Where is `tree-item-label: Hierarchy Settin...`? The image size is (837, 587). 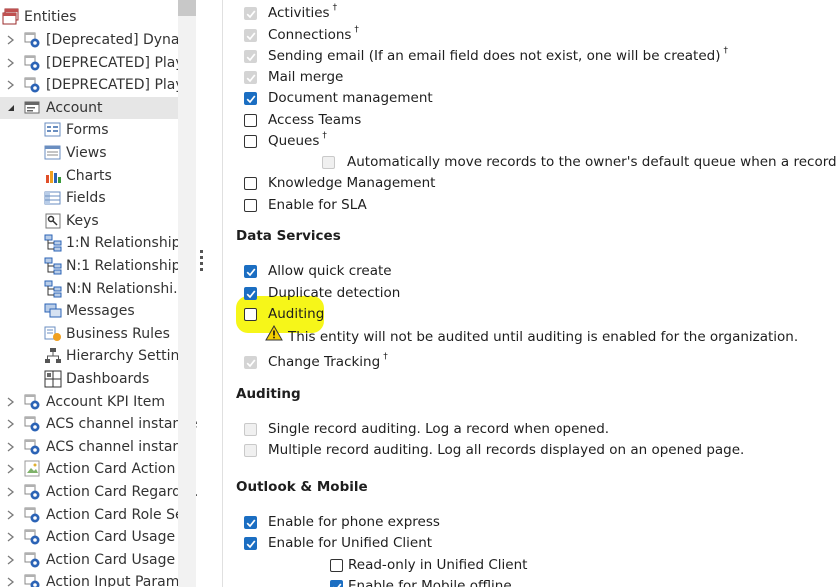
tree-item-label: Hierarchy Settin... is located at coordinates (129, 356).